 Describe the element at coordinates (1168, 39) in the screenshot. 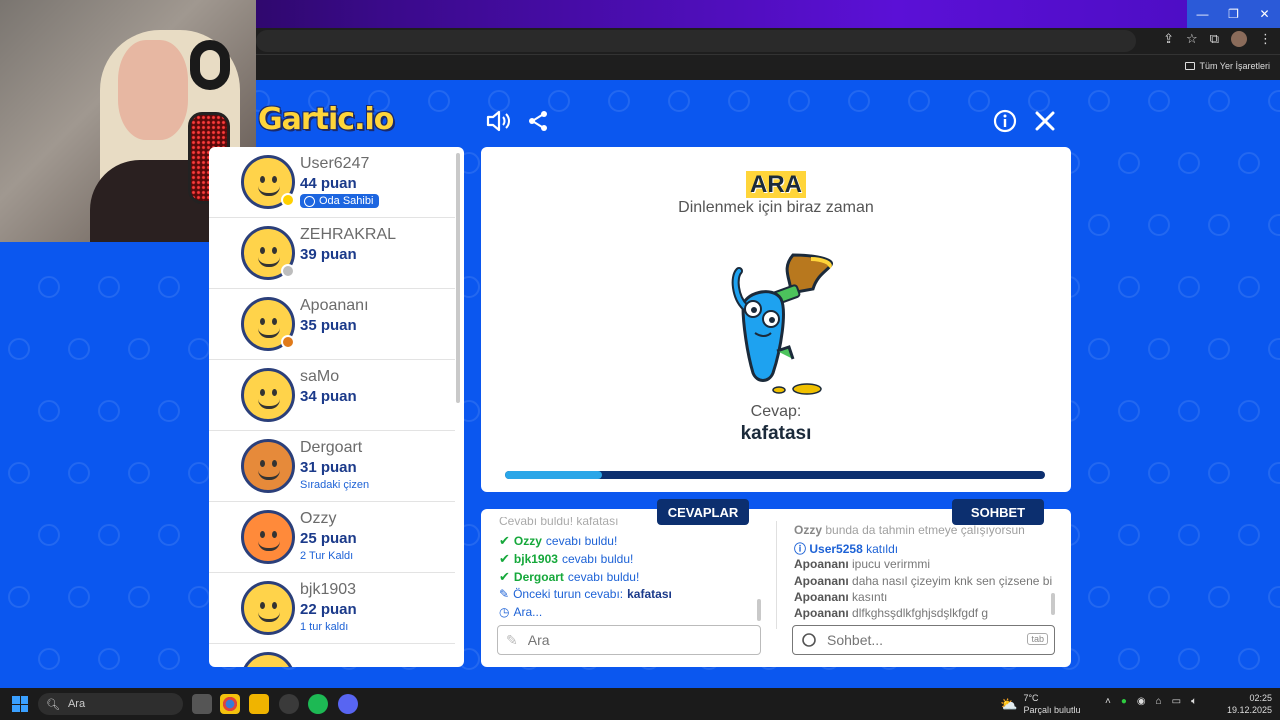

I see `install-icon: ⇪` at that location.